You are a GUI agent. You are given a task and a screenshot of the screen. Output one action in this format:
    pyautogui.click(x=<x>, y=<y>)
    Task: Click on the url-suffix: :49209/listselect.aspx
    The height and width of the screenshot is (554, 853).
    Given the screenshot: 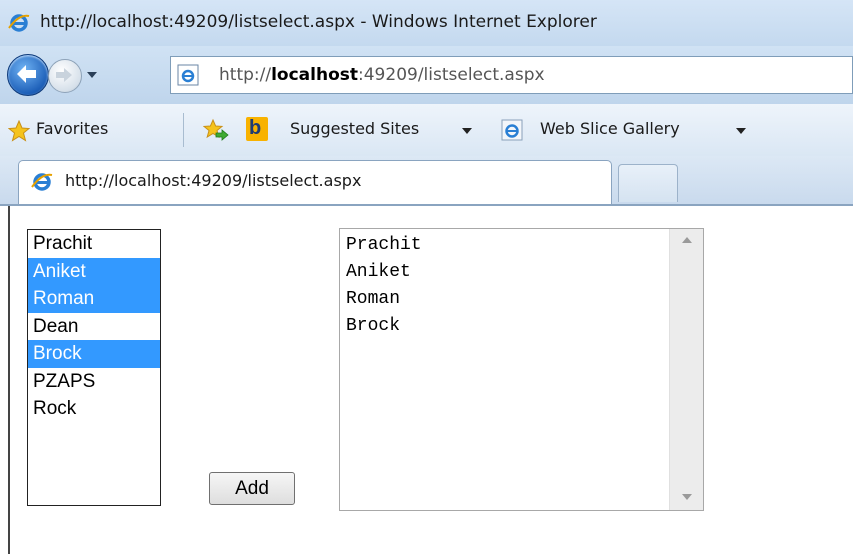 What is the action you would take?
    pyautogui.click(x=451, y=75)
    